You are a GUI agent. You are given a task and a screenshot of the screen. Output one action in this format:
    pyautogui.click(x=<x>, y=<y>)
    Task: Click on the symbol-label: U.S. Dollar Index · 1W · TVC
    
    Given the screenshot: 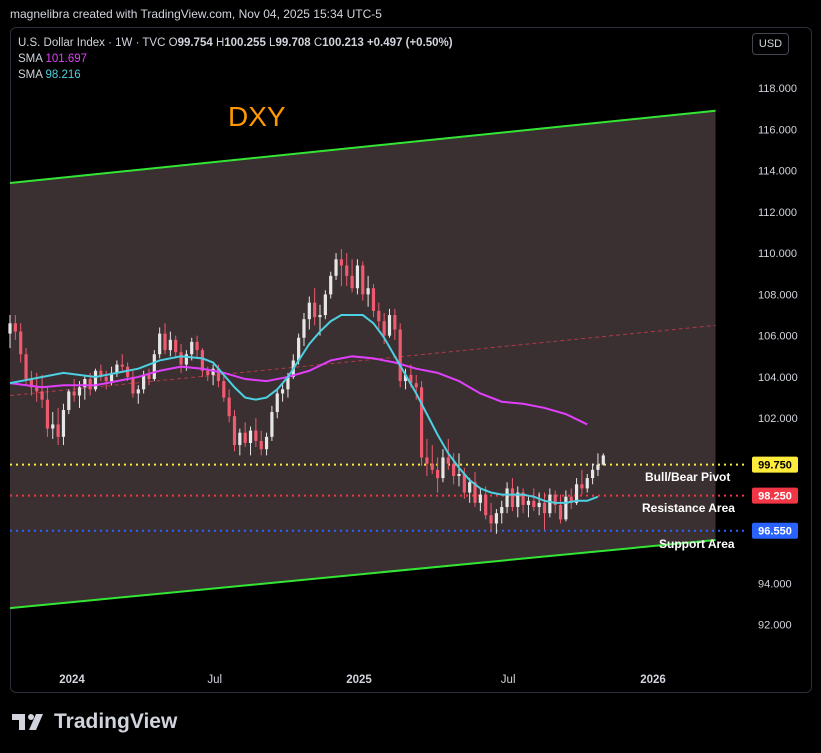 What is the action you would take?
    pyautogui.click(x=92, y=43)
    